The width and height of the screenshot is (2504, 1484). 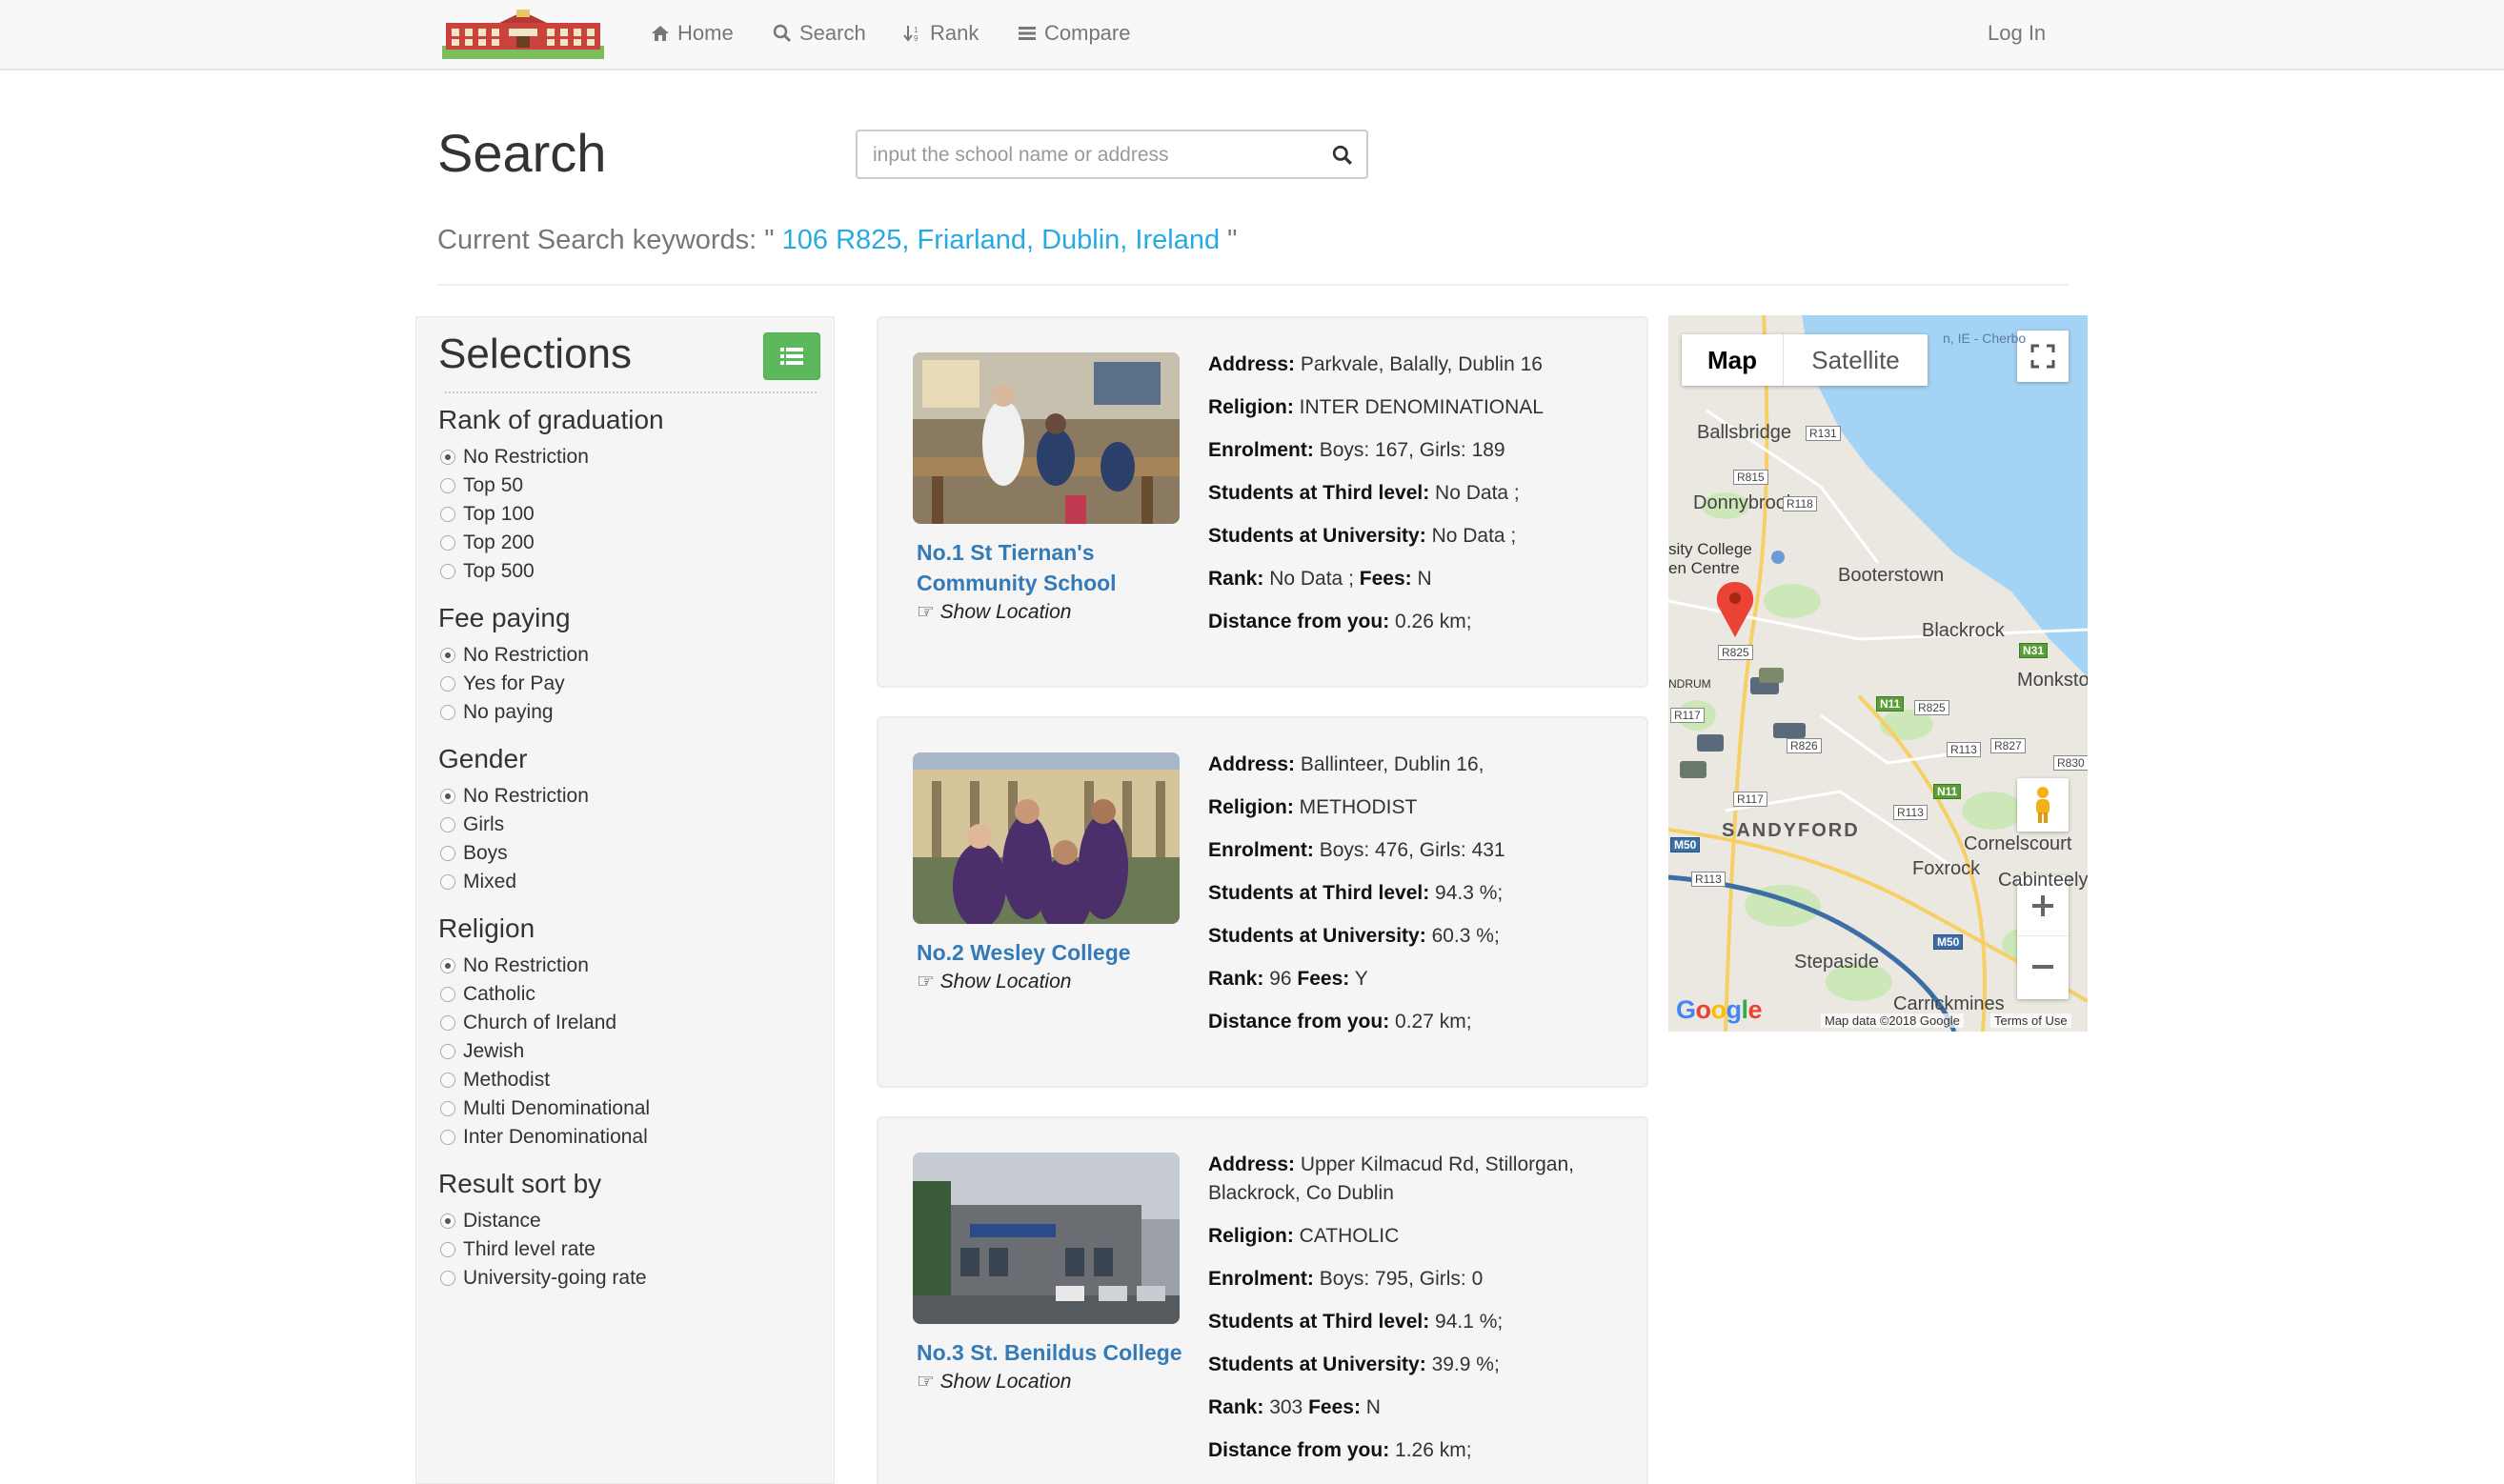 I want to click on filter-option: Mixed, so click(x=513, y=882).